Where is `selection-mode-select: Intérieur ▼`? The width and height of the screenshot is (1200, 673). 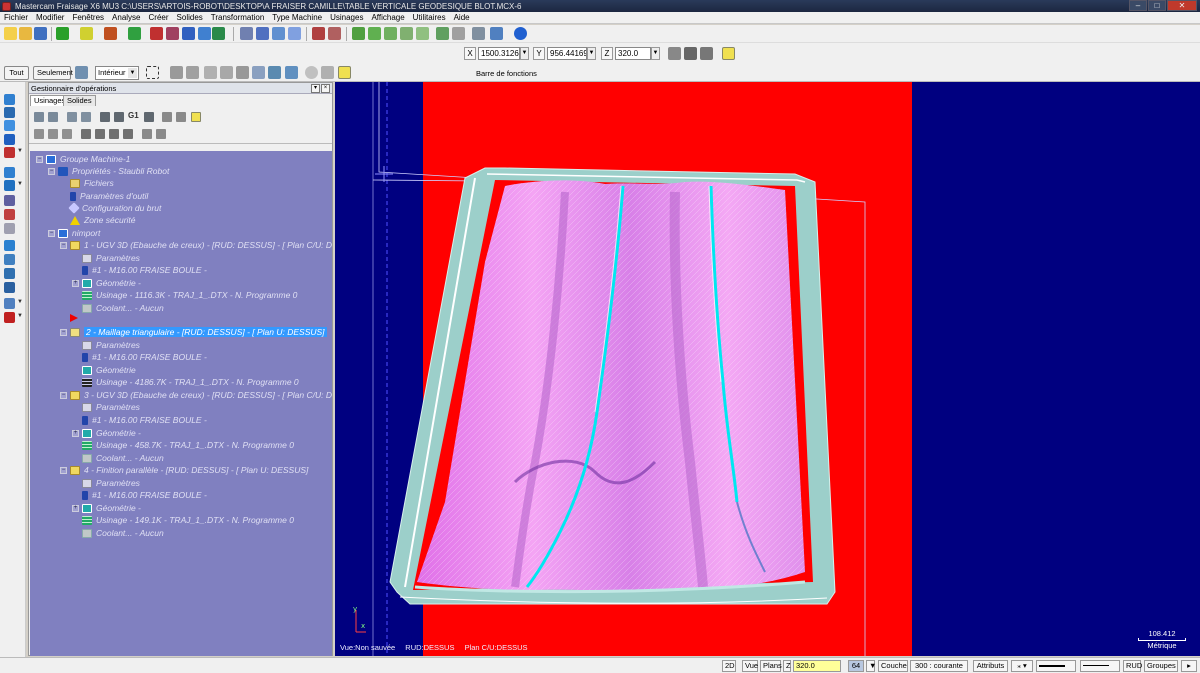
selection-mode-select: Intérieur ▼ is located at coordinates (117, 73).